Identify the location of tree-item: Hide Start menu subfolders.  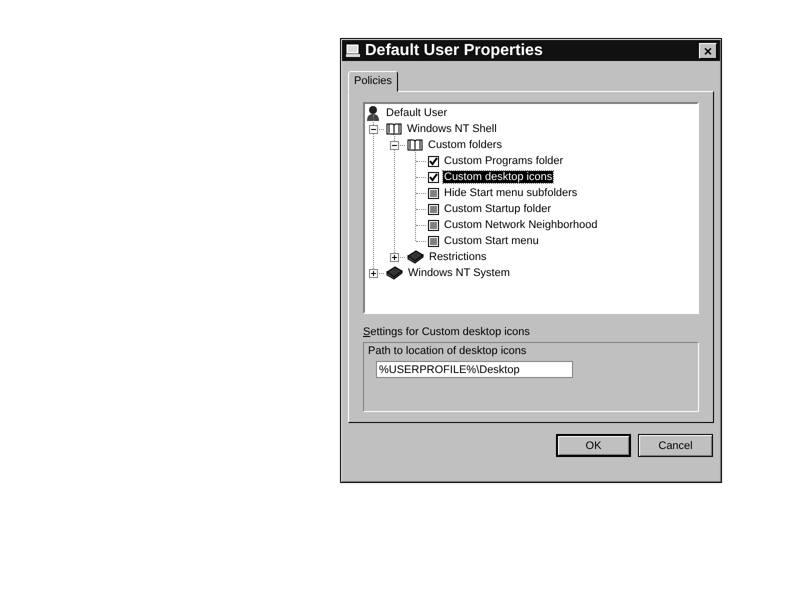
(510, 193).